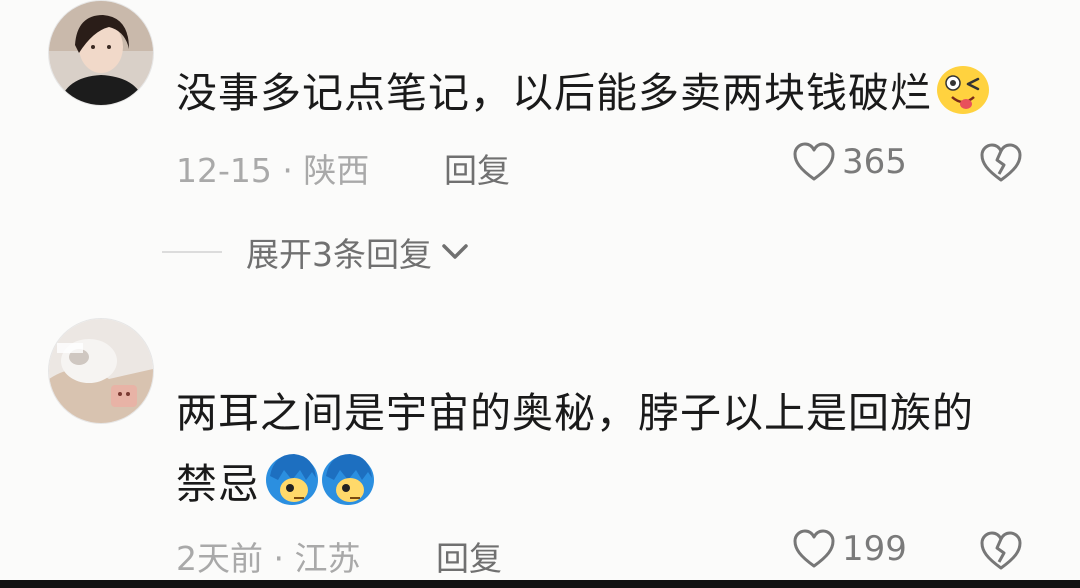 This screenshot has height=588, width=1080. I want to click on comment-meta: 2天前 · 江苏, so click(268, 556).